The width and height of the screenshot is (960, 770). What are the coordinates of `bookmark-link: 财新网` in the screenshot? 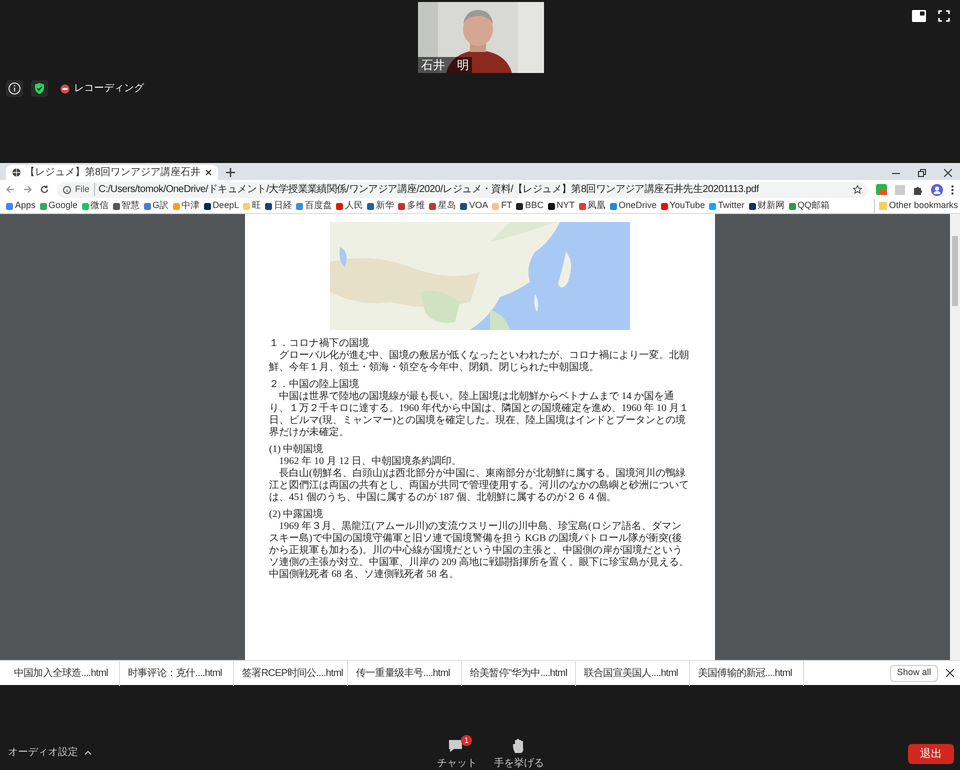 It's located at (771, 206).